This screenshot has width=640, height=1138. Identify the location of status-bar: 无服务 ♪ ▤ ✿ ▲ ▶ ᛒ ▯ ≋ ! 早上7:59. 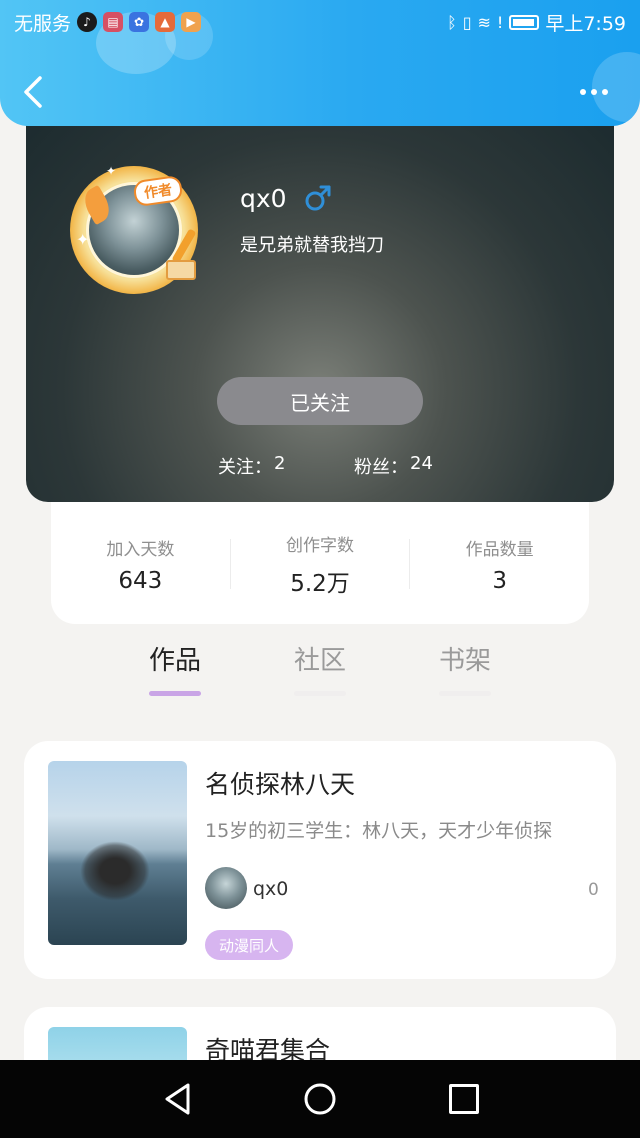
(320, 22).